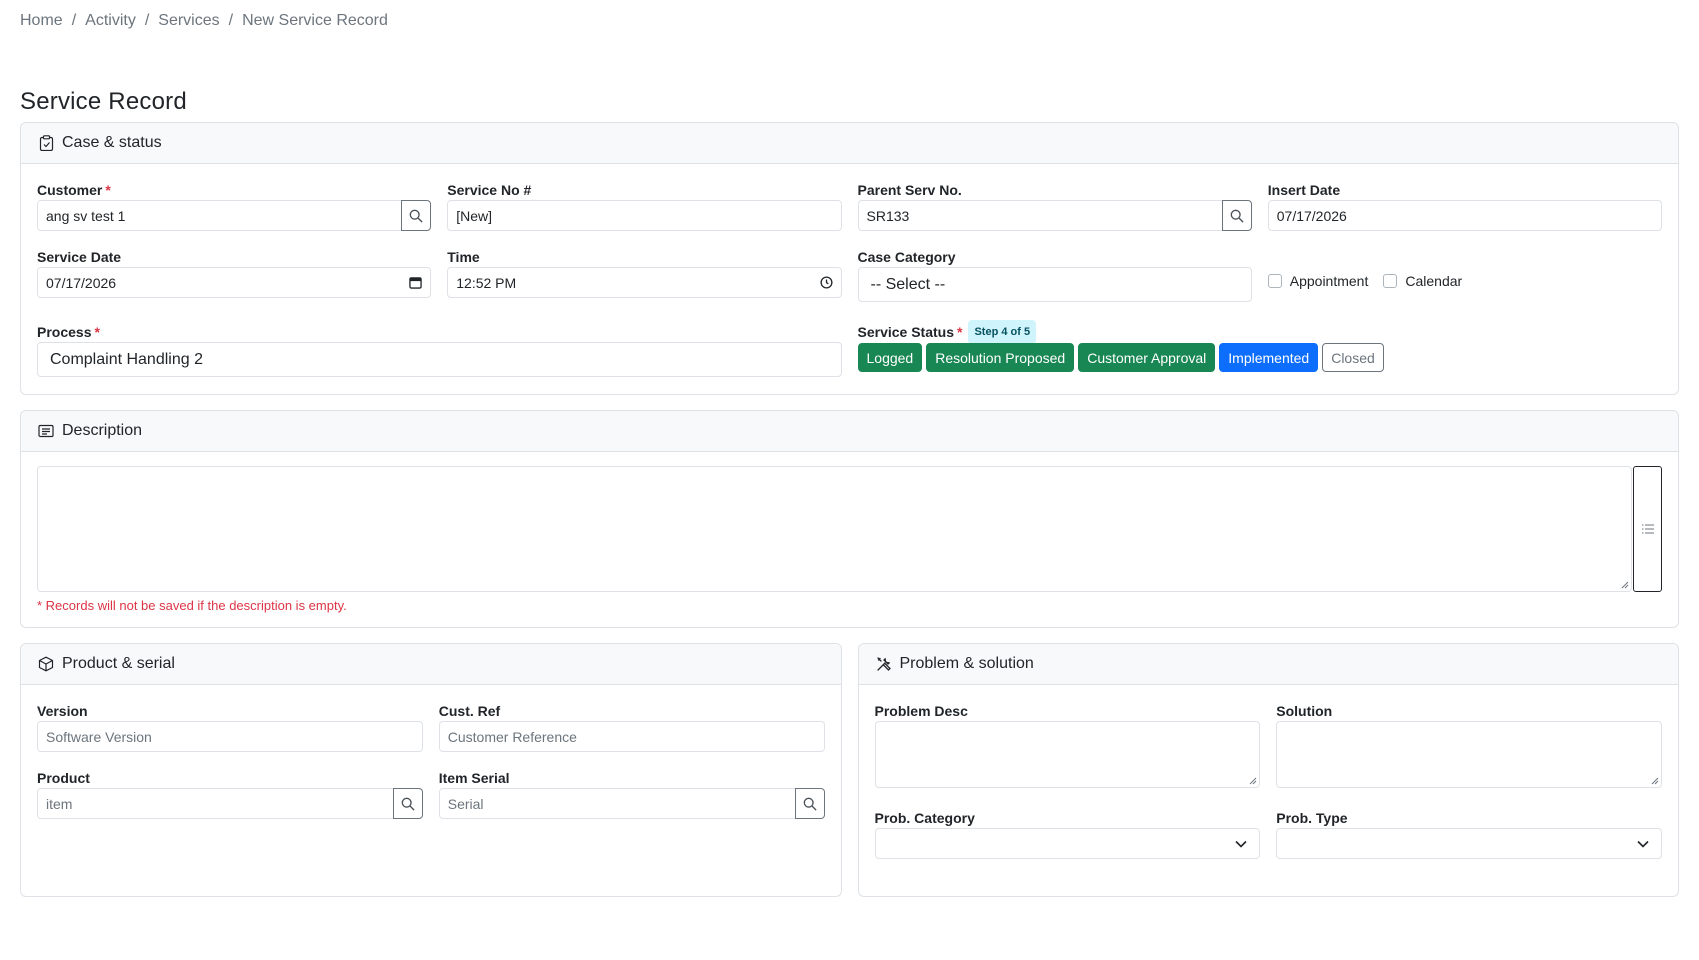 The image size is (1699, 960). I want to click on case-status-header: Case & status, so click(849, 143).